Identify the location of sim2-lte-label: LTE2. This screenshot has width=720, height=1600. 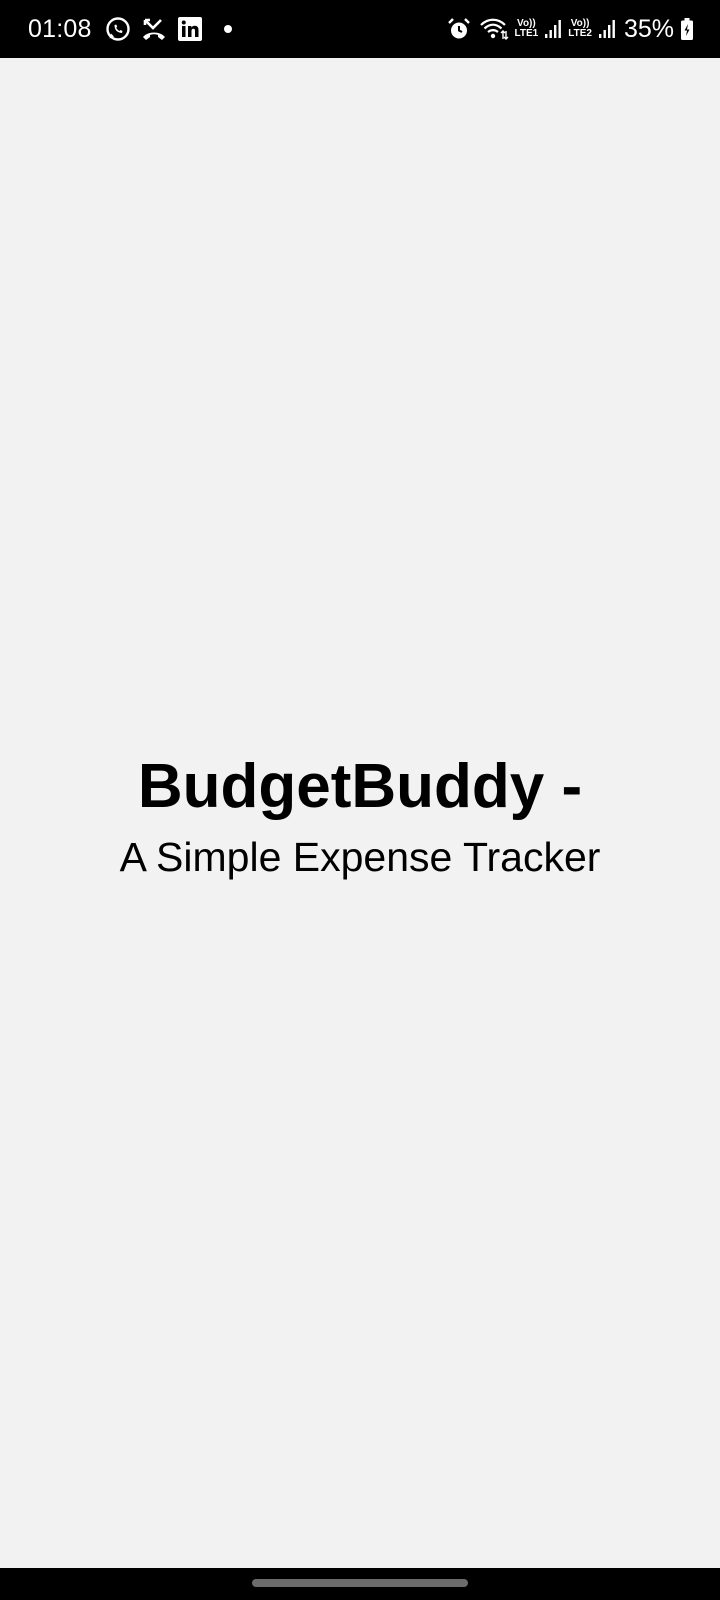
(580, 33).